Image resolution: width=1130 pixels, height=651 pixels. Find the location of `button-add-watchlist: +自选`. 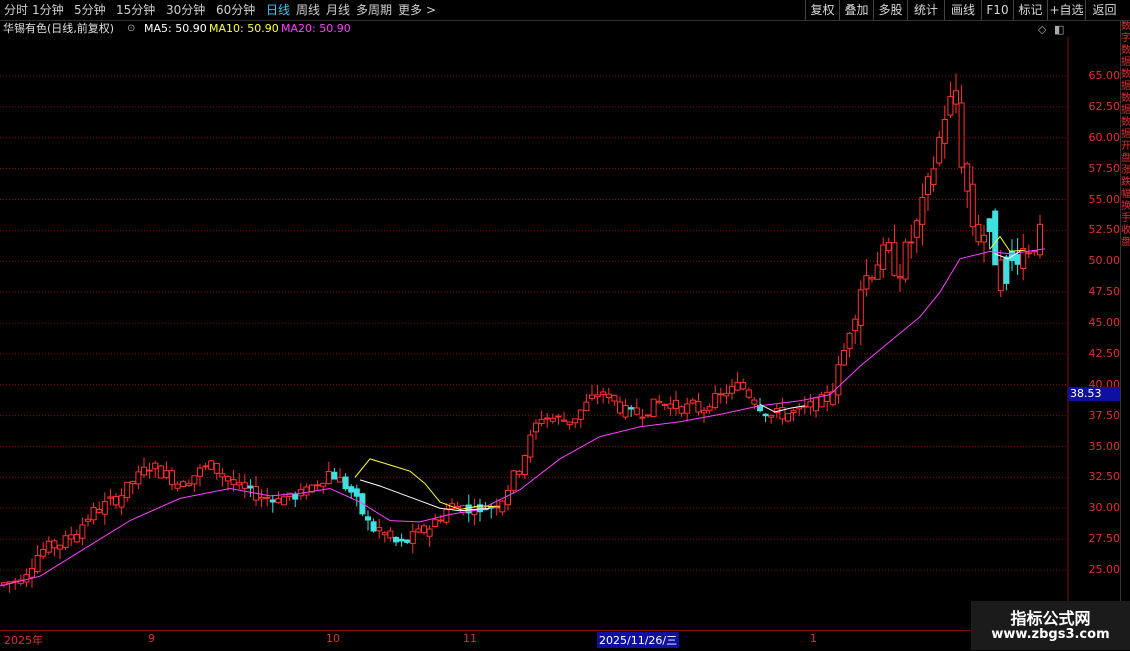

button-add-watchlist: +自选 is located at coordinates (1066, 10).